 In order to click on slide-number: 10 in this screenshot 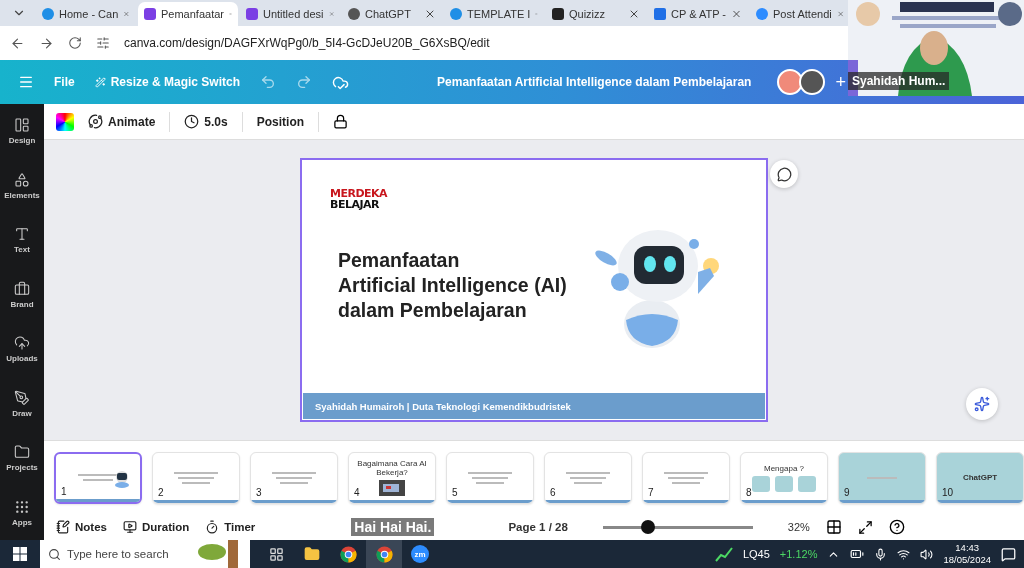, I will do `click(948, 492)`.